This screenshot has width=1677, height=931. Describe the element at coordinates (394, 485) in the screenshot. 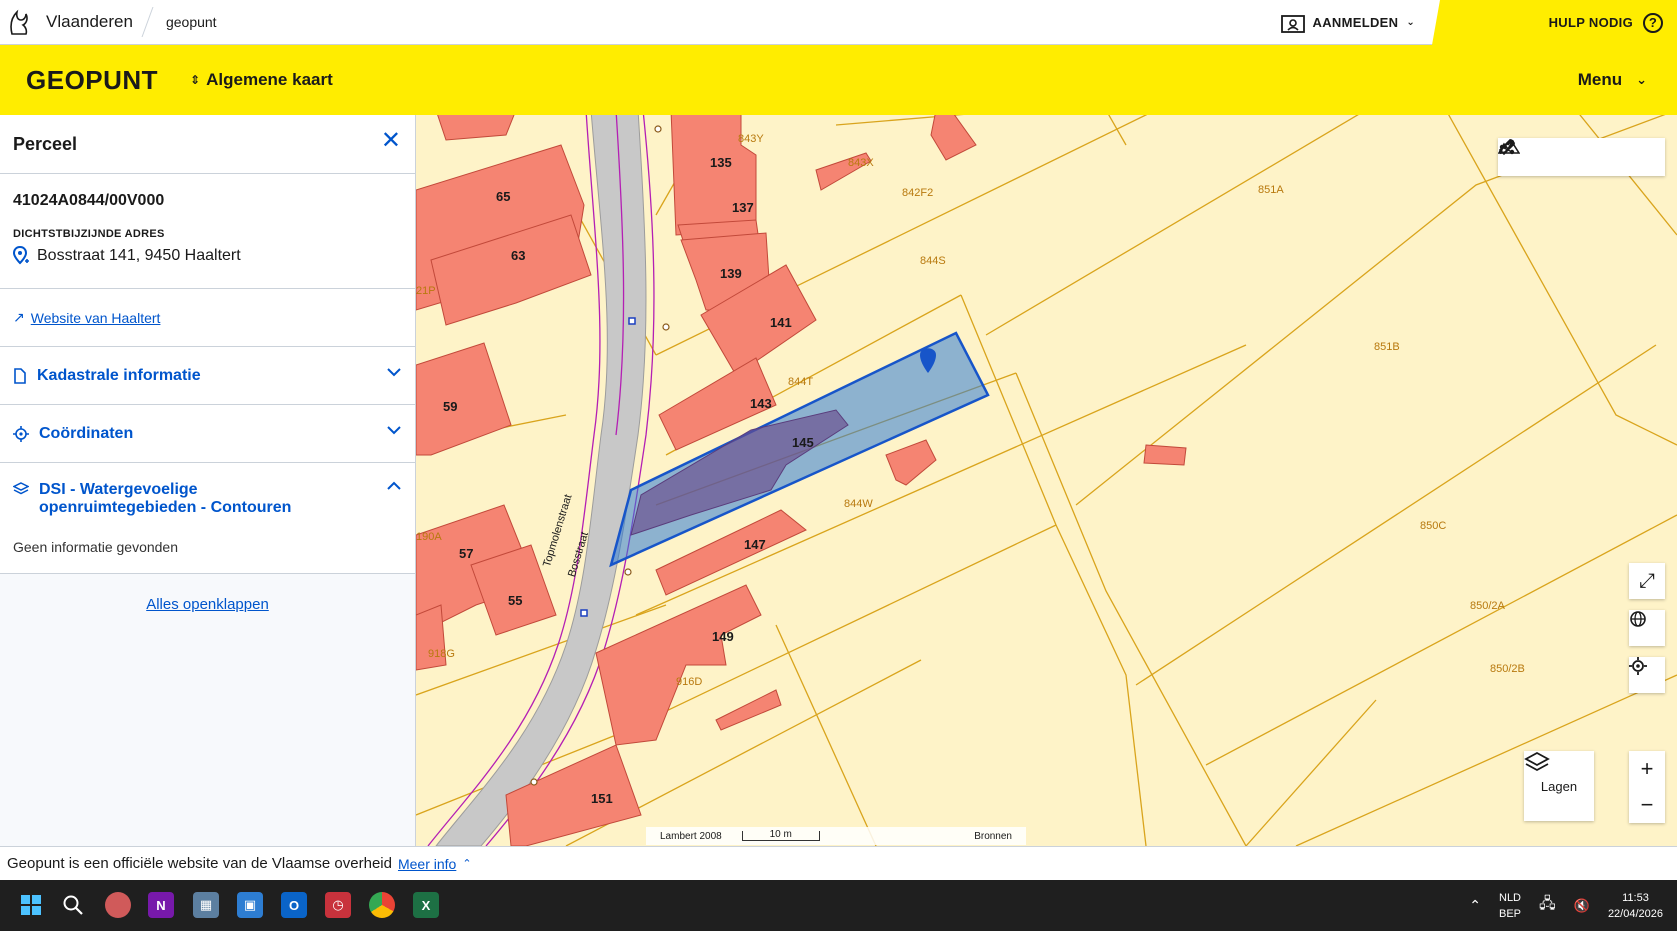

I see `chevron-up-icon` at that location.